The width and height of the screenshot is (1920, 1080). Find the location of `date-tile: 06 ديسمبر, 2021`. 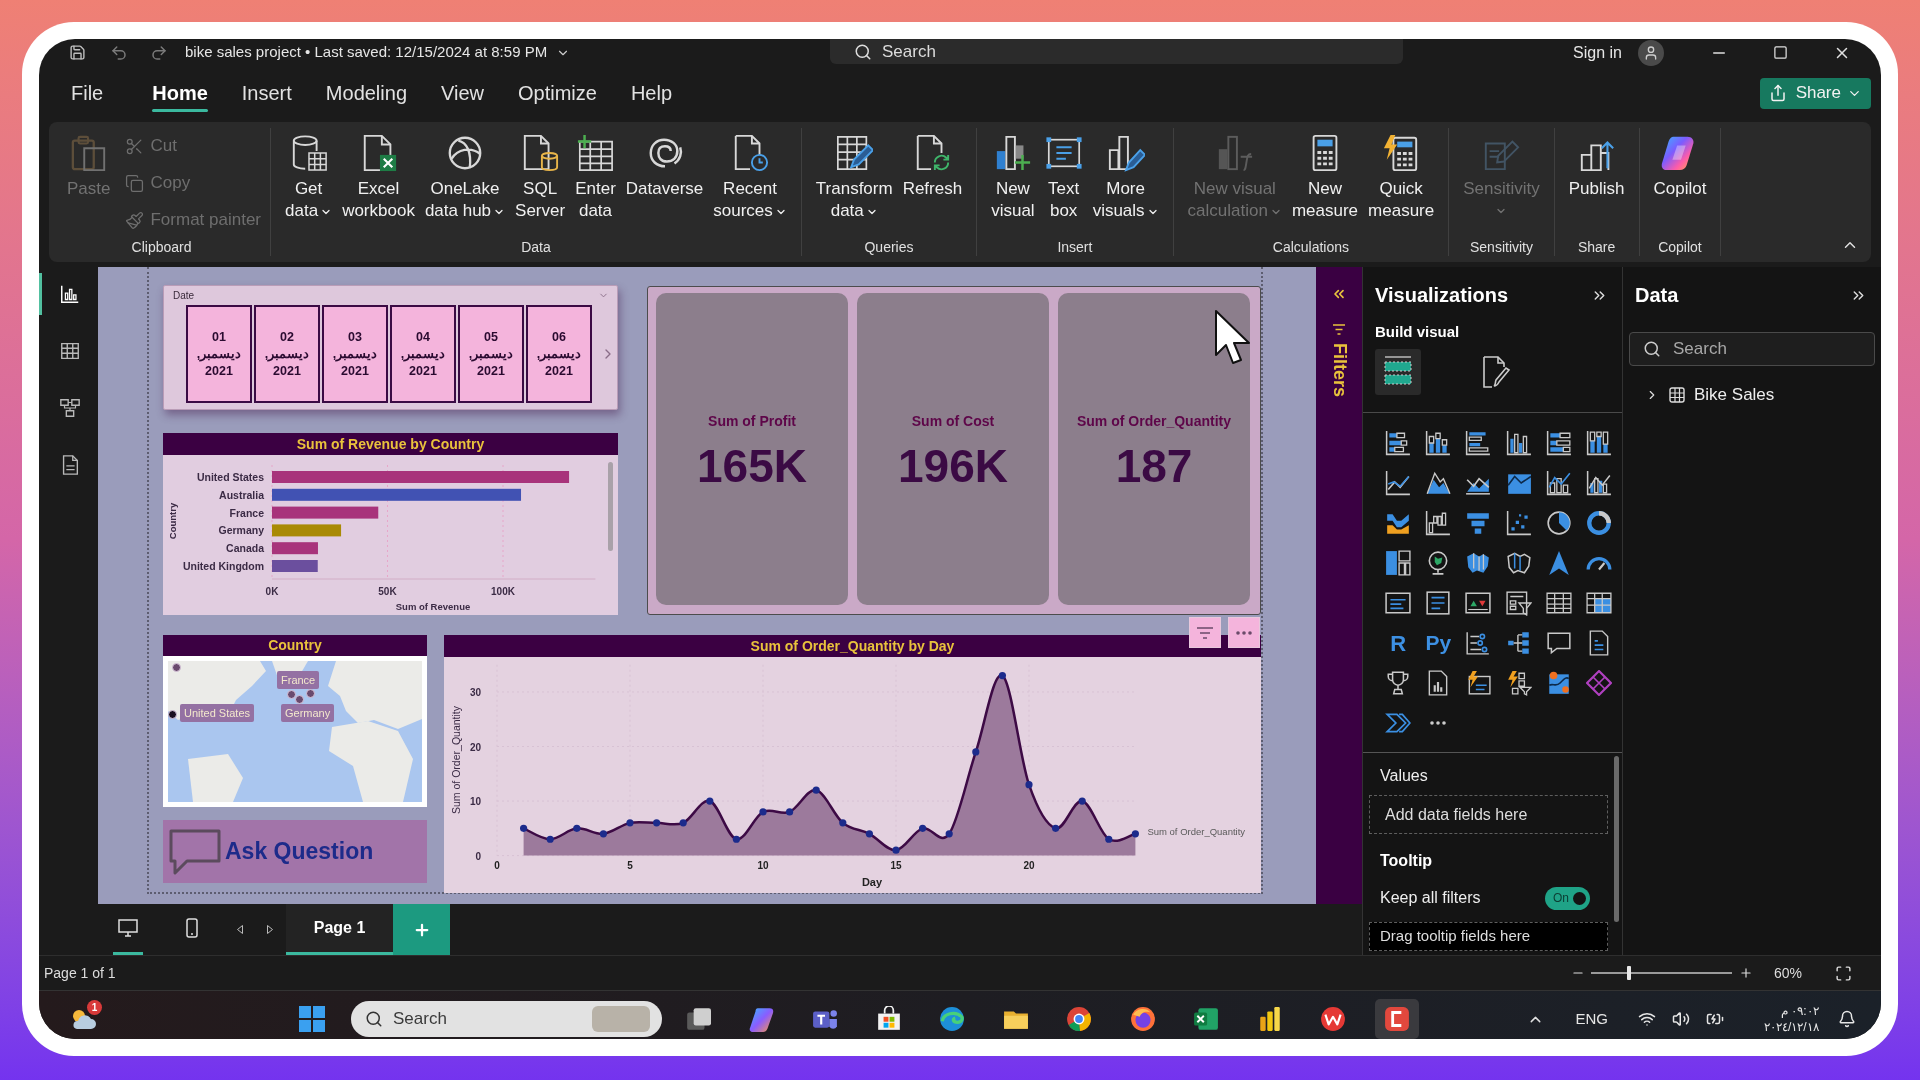

date-tile: 06 ديسمبر, 2021 is located at coordinates (559, 354).